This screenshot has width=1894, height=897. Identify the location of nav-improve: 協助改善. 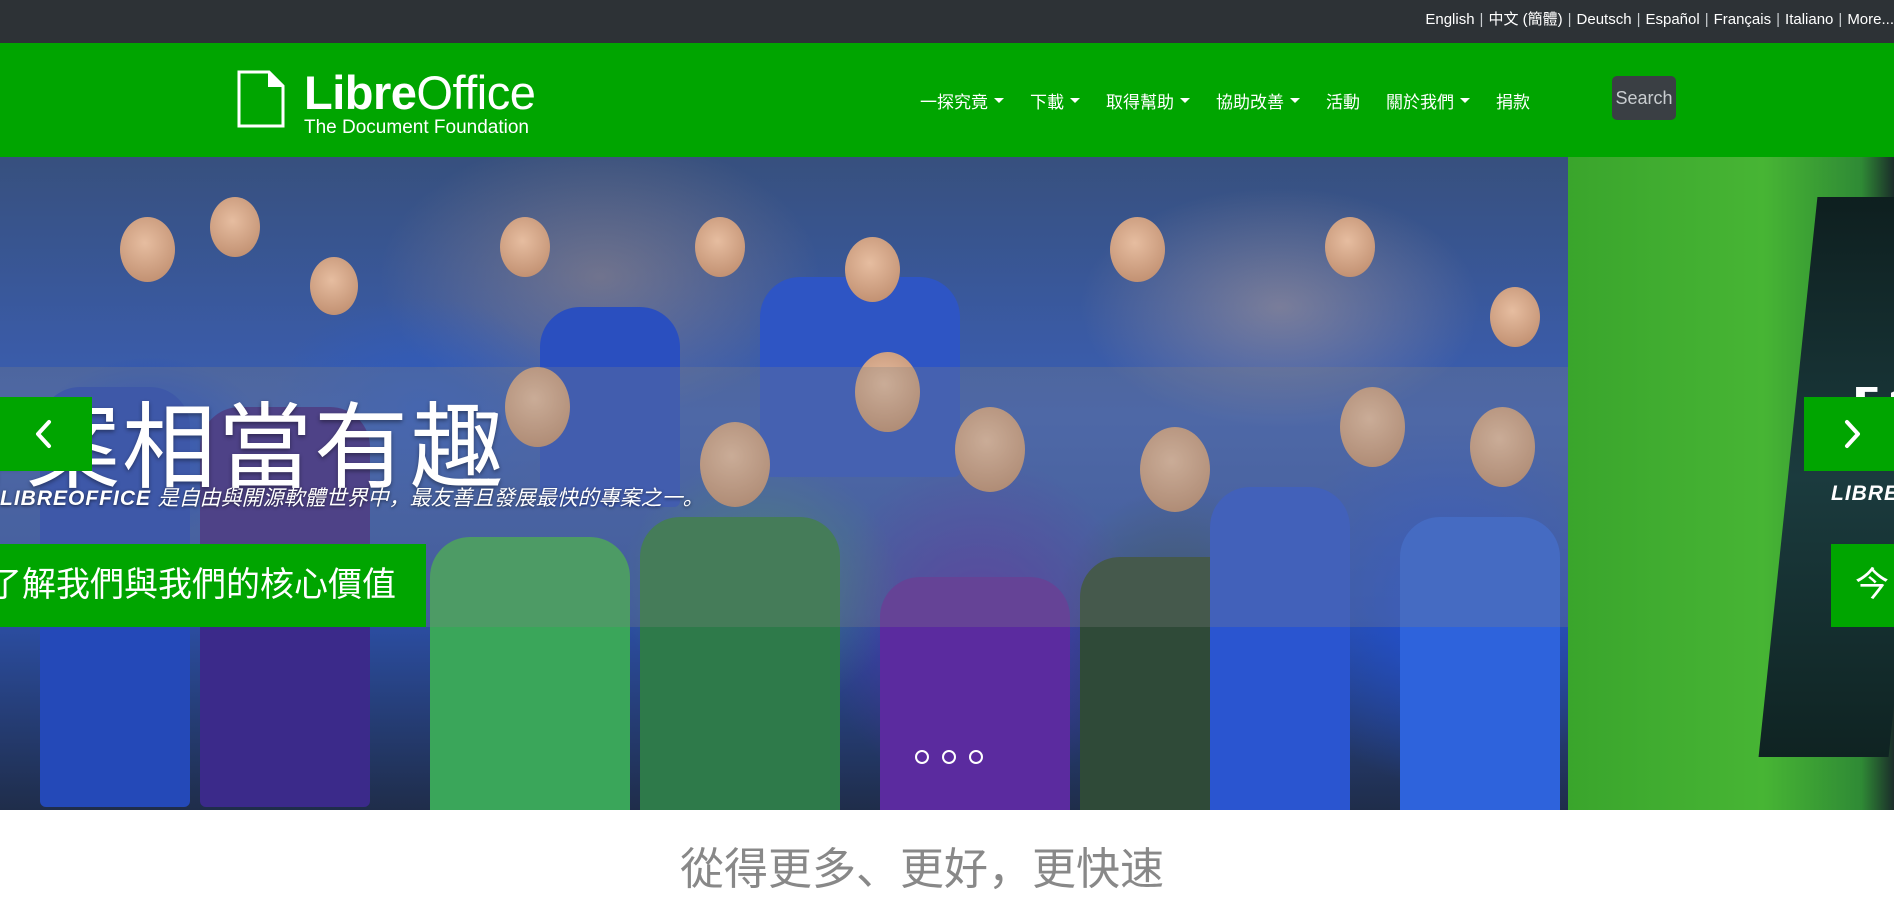
(1258, 100).